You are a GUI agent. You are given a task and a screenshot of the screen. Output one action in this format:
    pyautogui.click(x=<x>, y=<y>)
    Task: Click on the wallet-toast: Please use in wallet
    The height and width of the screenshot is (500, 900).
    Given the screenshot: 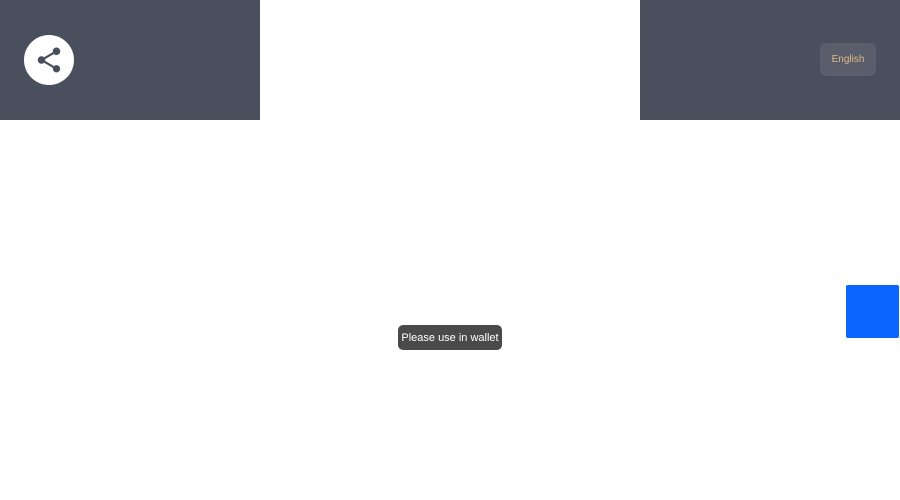 What is the action you would take?
    pyautogui.click(x=450, y=337)
    